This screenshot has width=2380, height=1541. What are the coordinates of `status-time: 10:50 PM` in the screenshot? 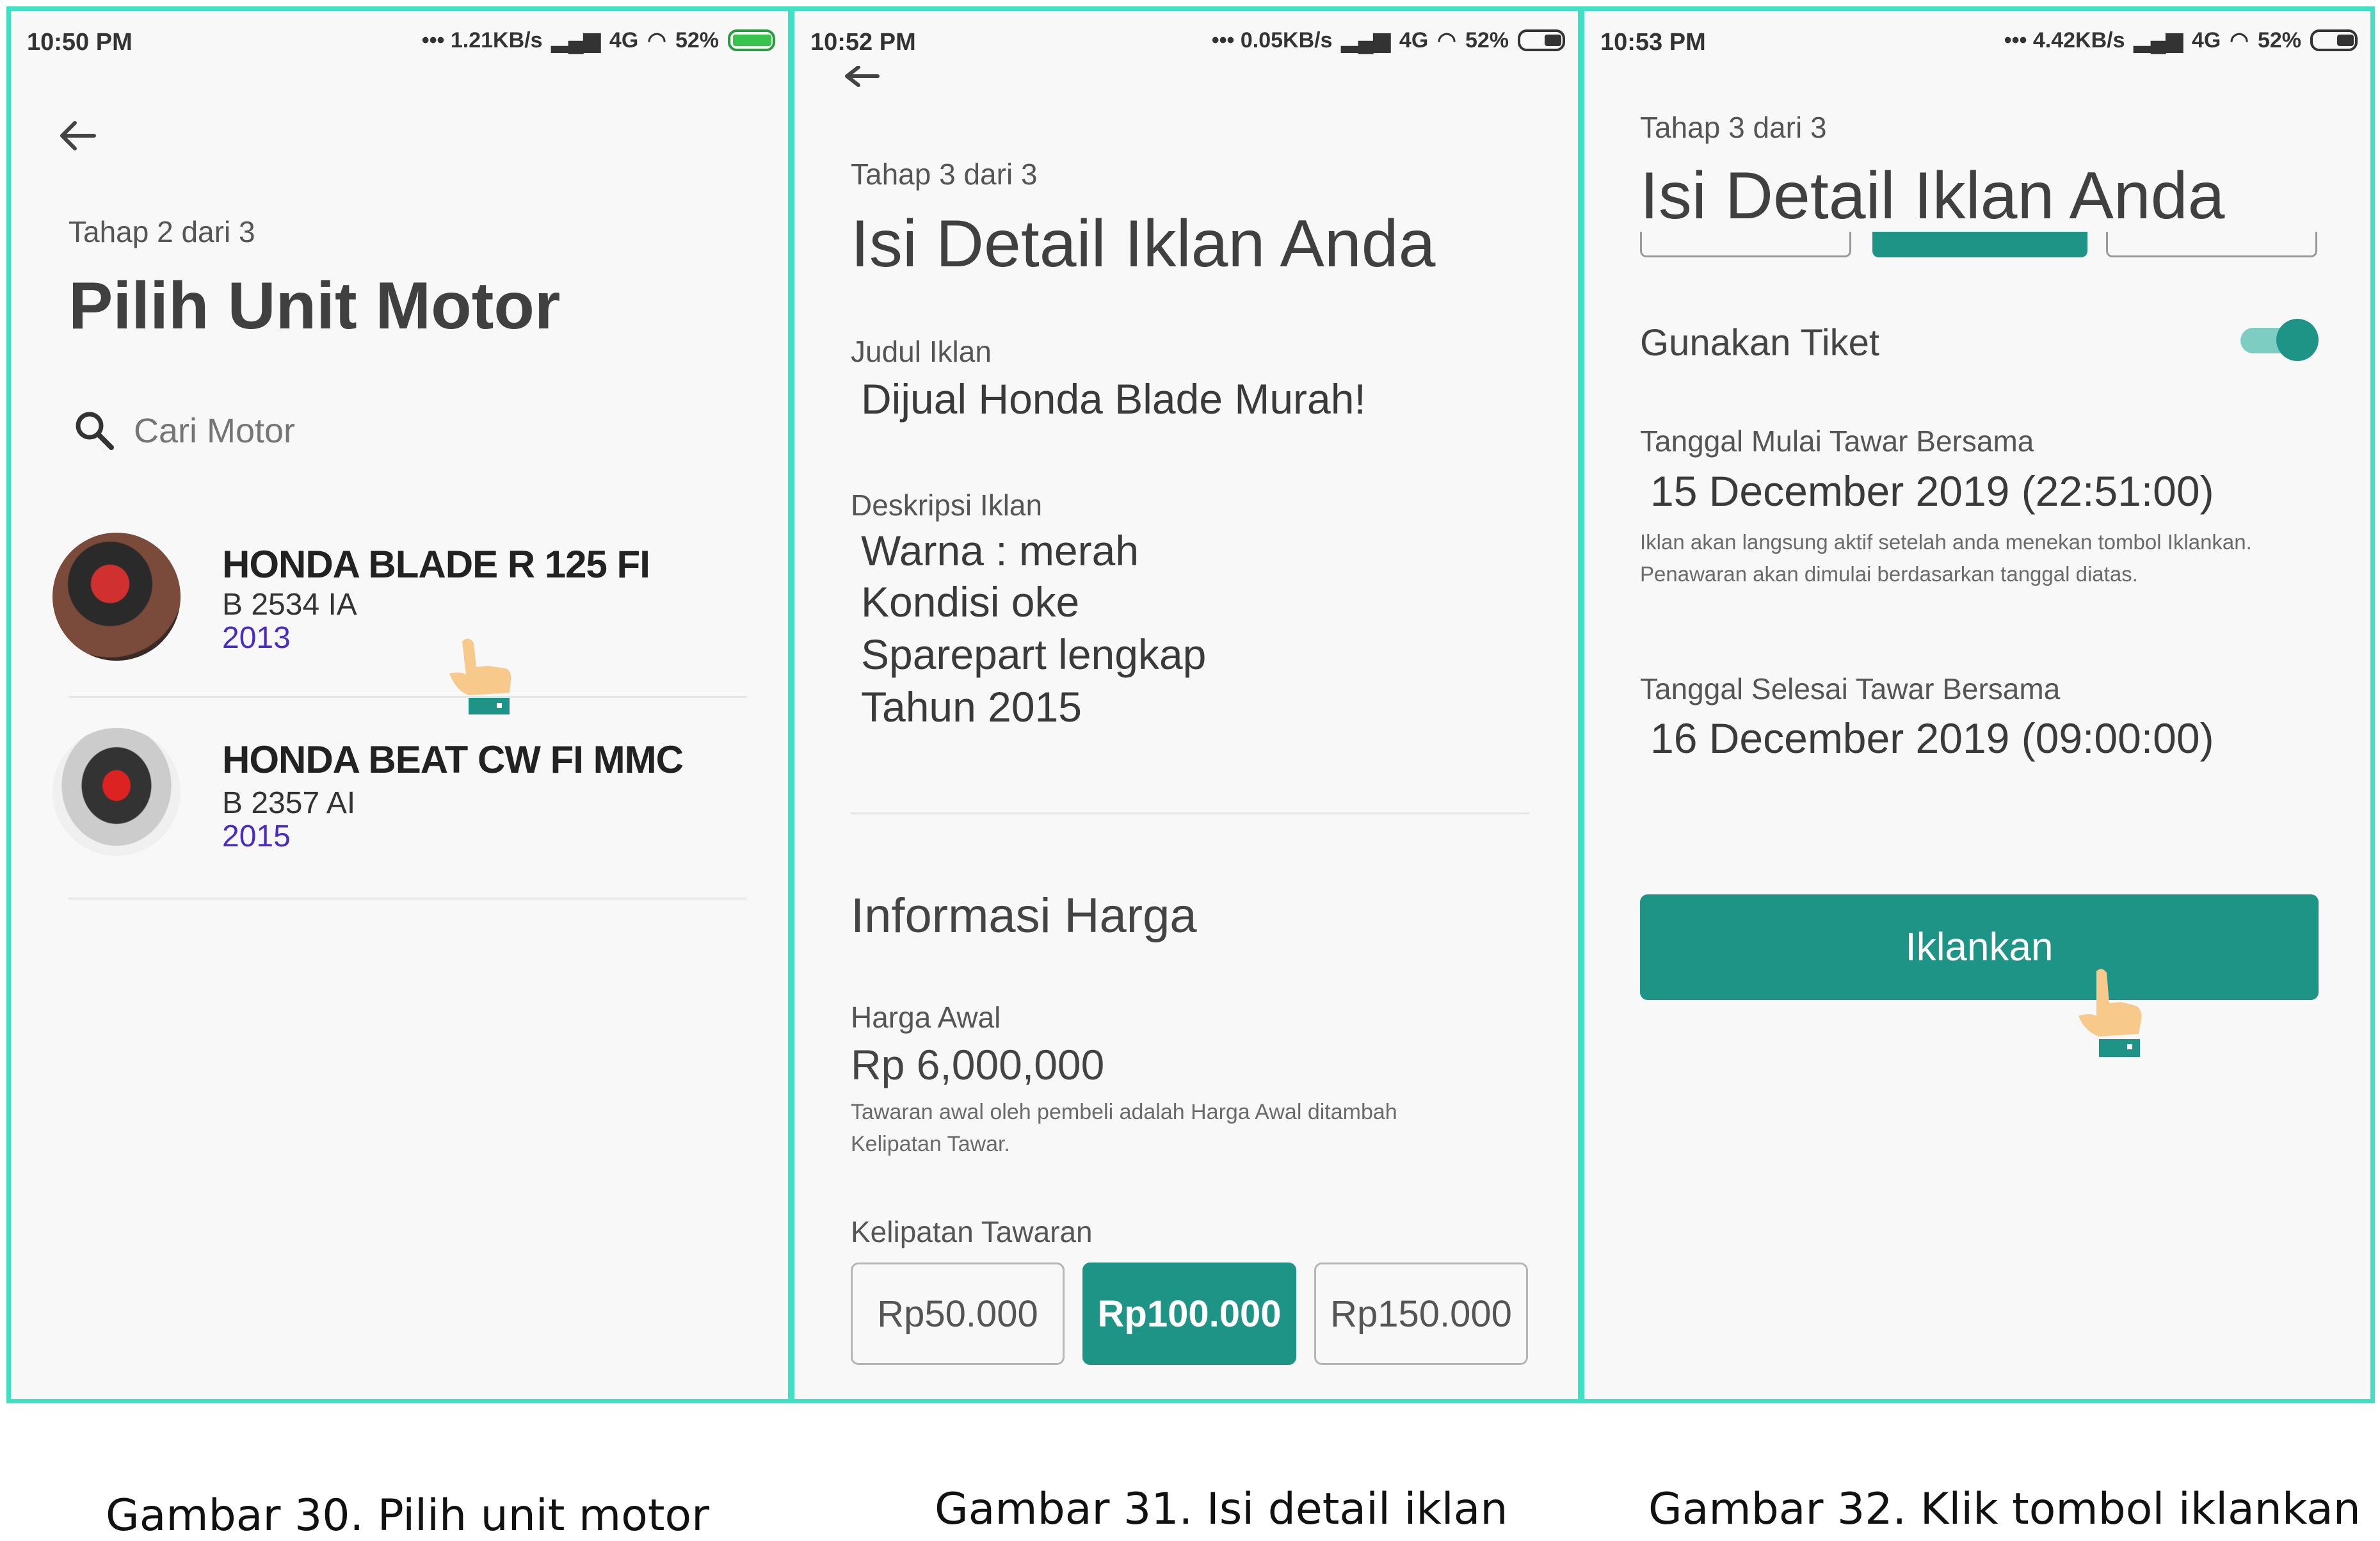 It's located at (80, 42).